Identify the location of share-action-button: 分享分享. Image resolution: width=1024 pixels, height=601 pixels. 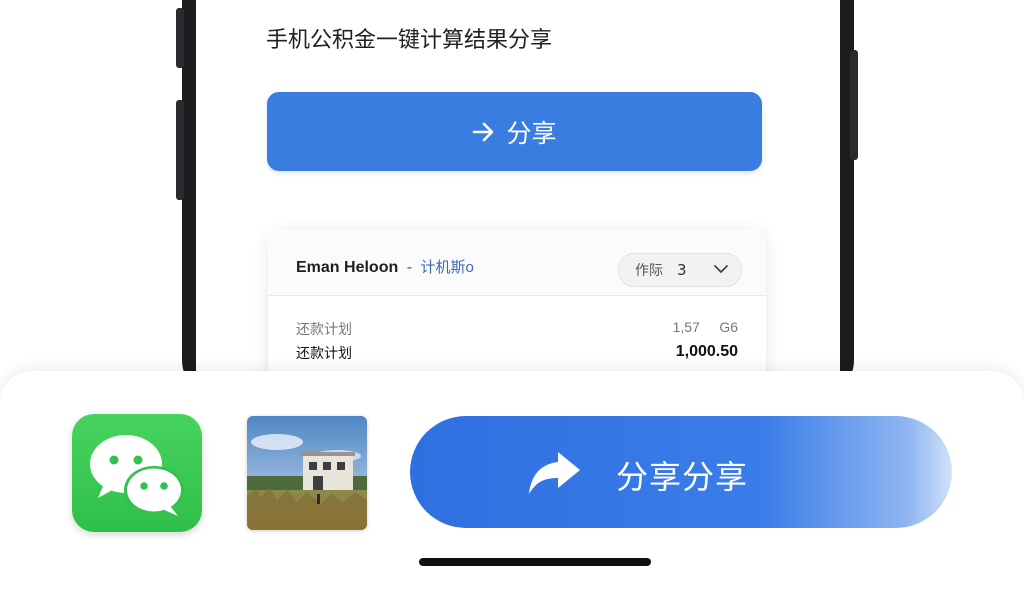
(681, 472).